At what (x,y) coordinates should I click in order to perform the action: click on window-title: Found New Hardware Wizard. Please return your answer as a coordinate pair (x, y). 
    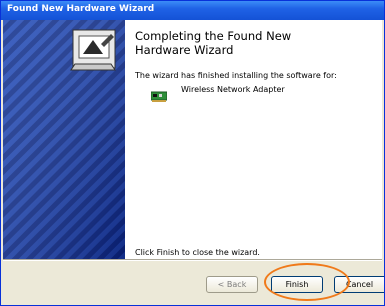
    Looking at the image, I should click on (81, 9).